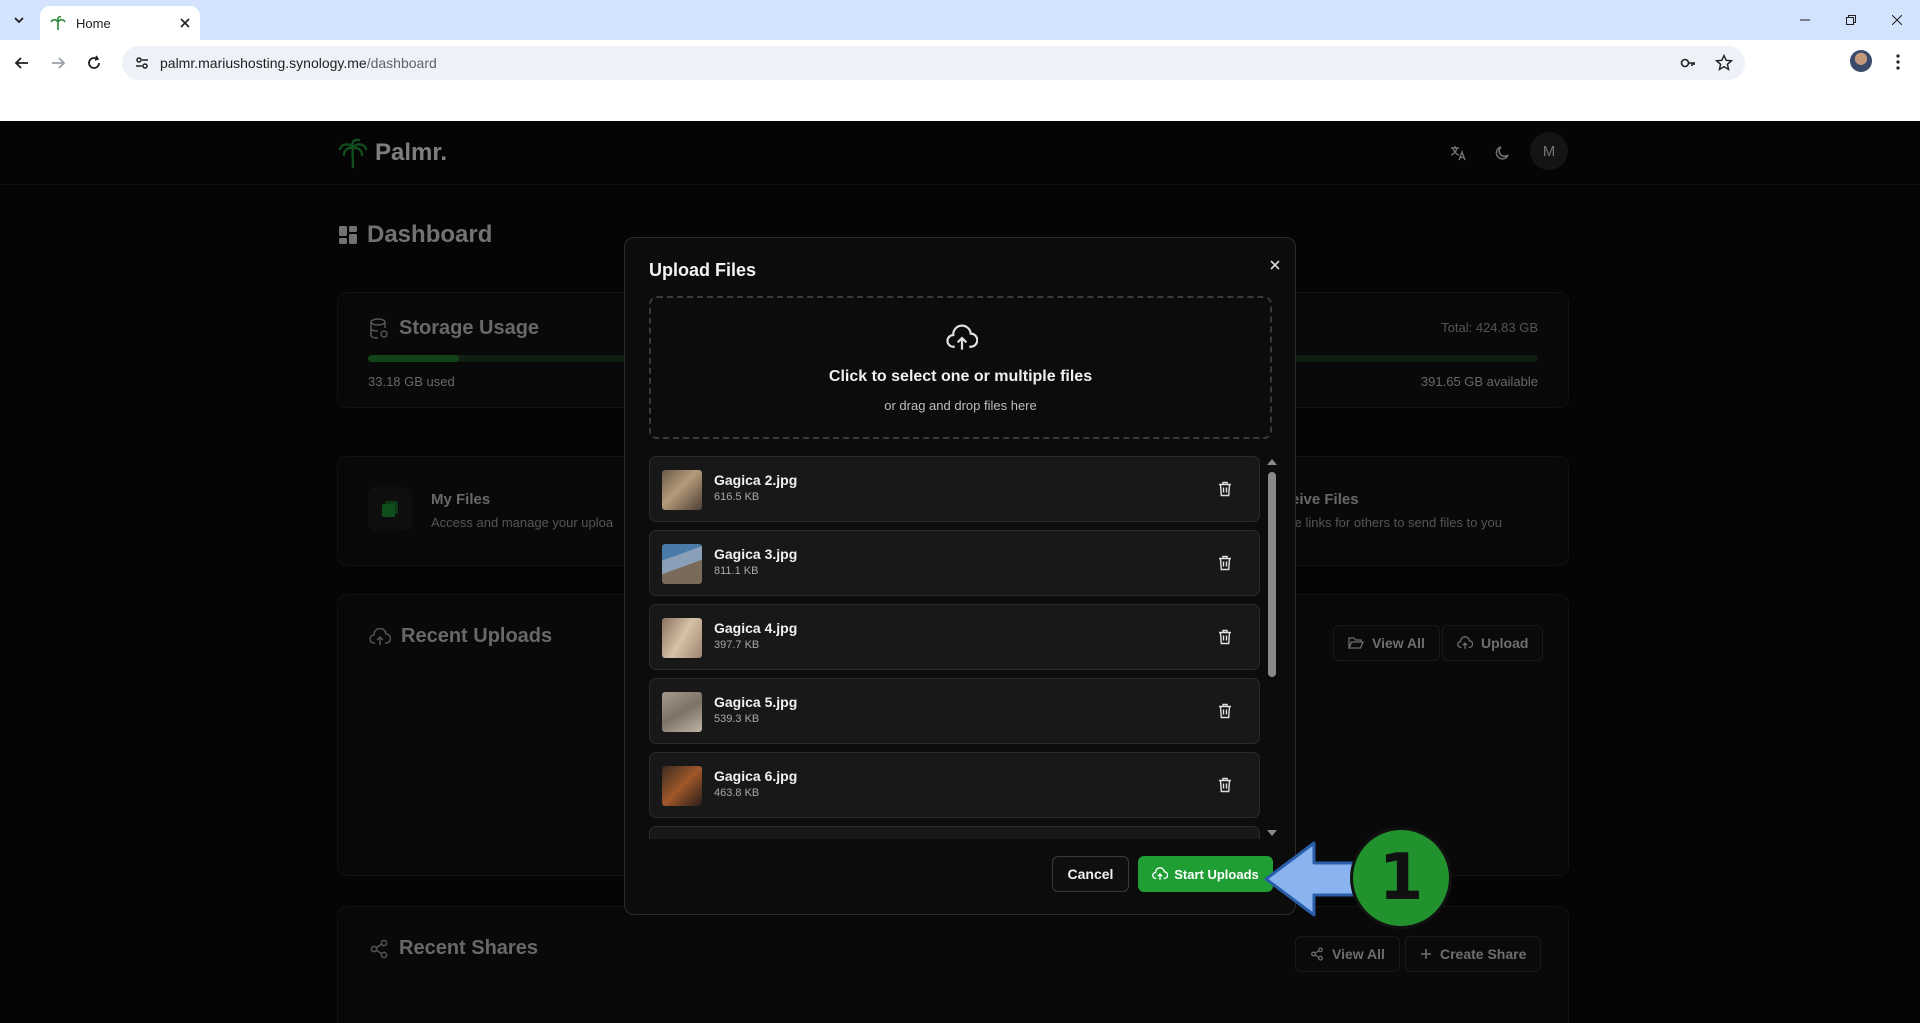  I want to click on file-list-scrollbar, so click(1272, 647).